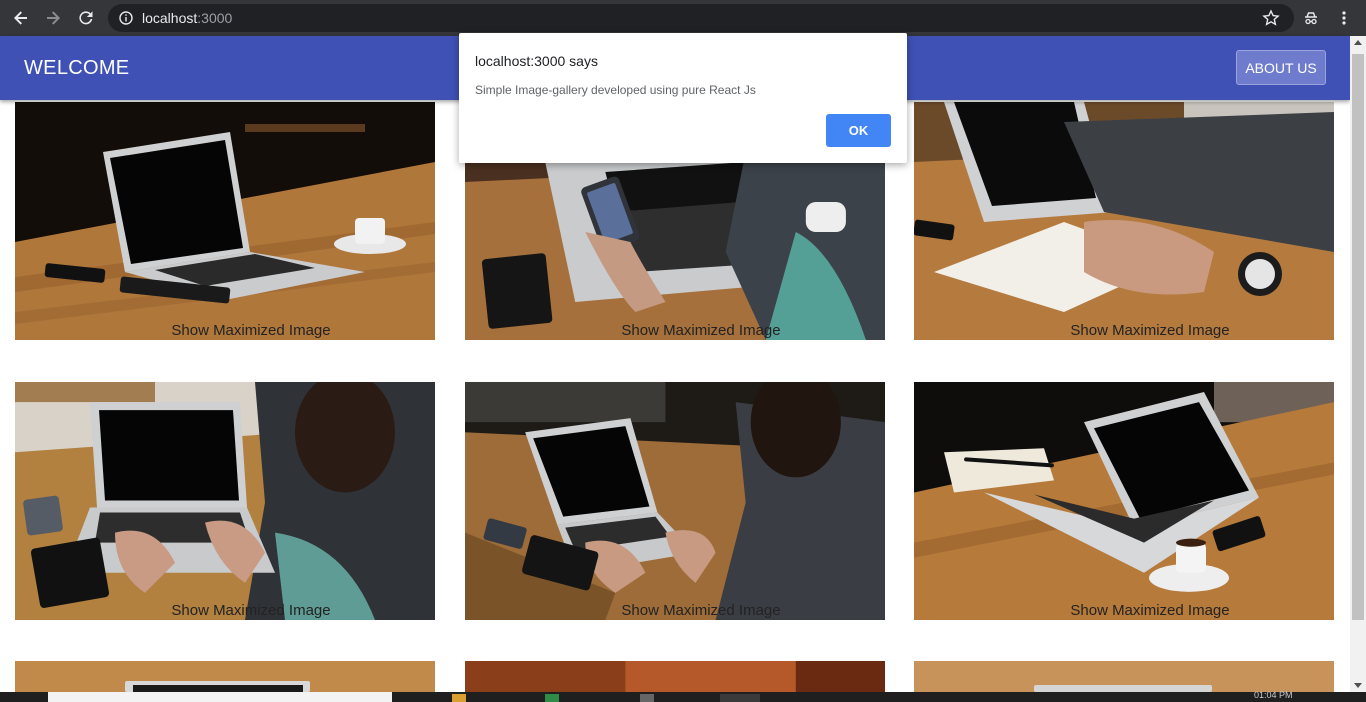  What do you see at coordinates (536, 61) in the screenshot?
I see `dialog-title: localhost:3000 says` at bounding box center [536, 61].